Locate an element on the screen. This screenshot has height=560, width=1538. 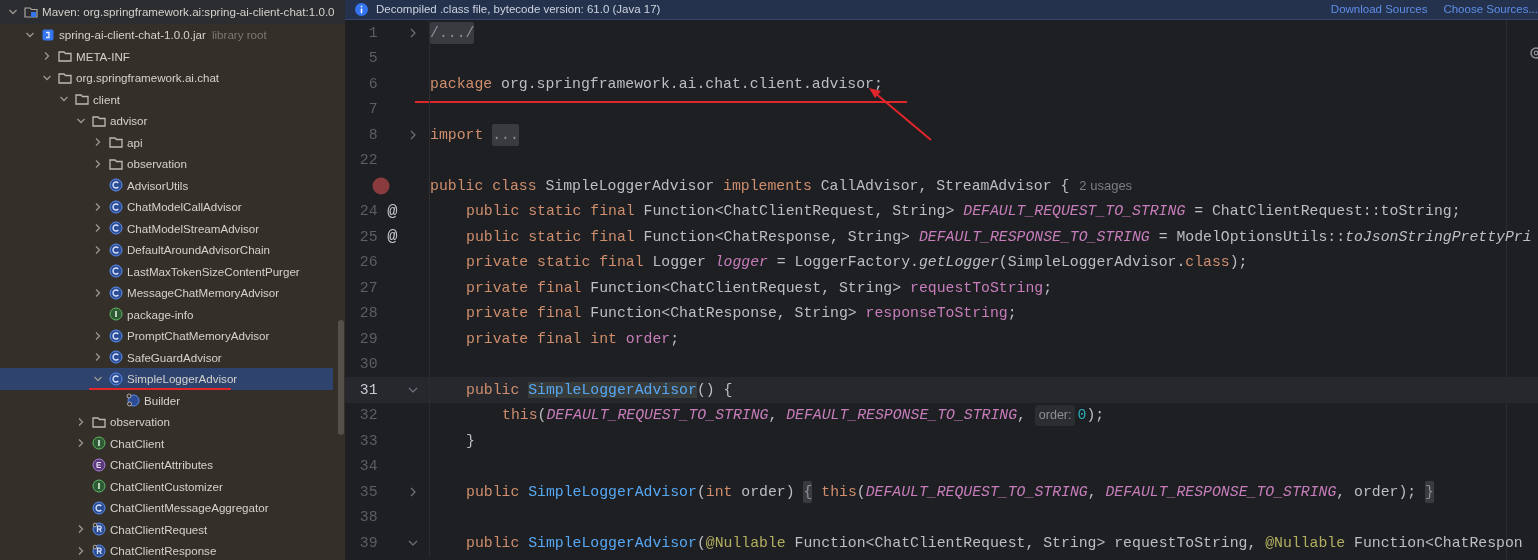
folded-code: /.../ is located at coordinates (452, 32).